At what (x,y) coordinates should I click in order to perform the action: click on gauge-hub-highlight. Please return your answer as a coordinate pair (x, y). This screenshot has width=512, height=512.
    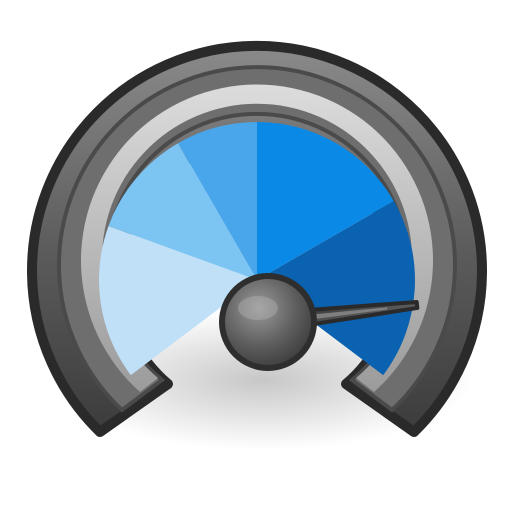
    Looking at the image, I should click on (258, 308).